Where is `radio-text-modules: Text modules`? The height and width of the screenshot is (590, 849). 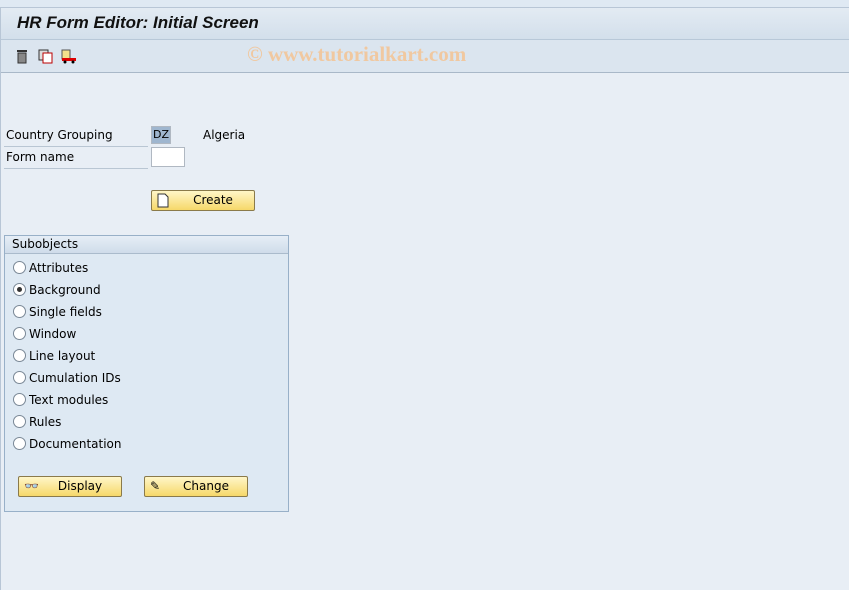 radio-text-modules: Text modules is located at coordinates (60, 400).